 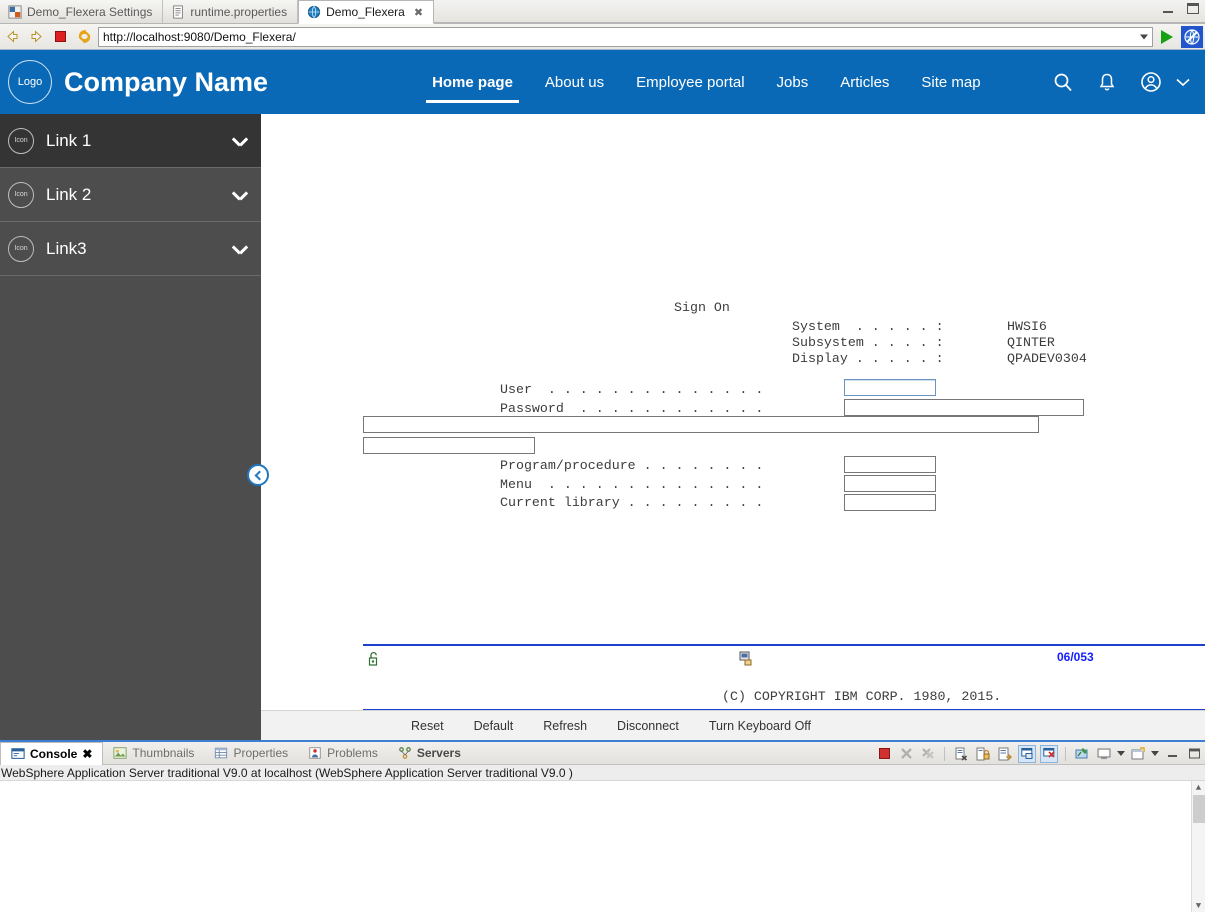 I want to click on sidebar-item-link3: Icon Link3, so click(x=130, y=249).